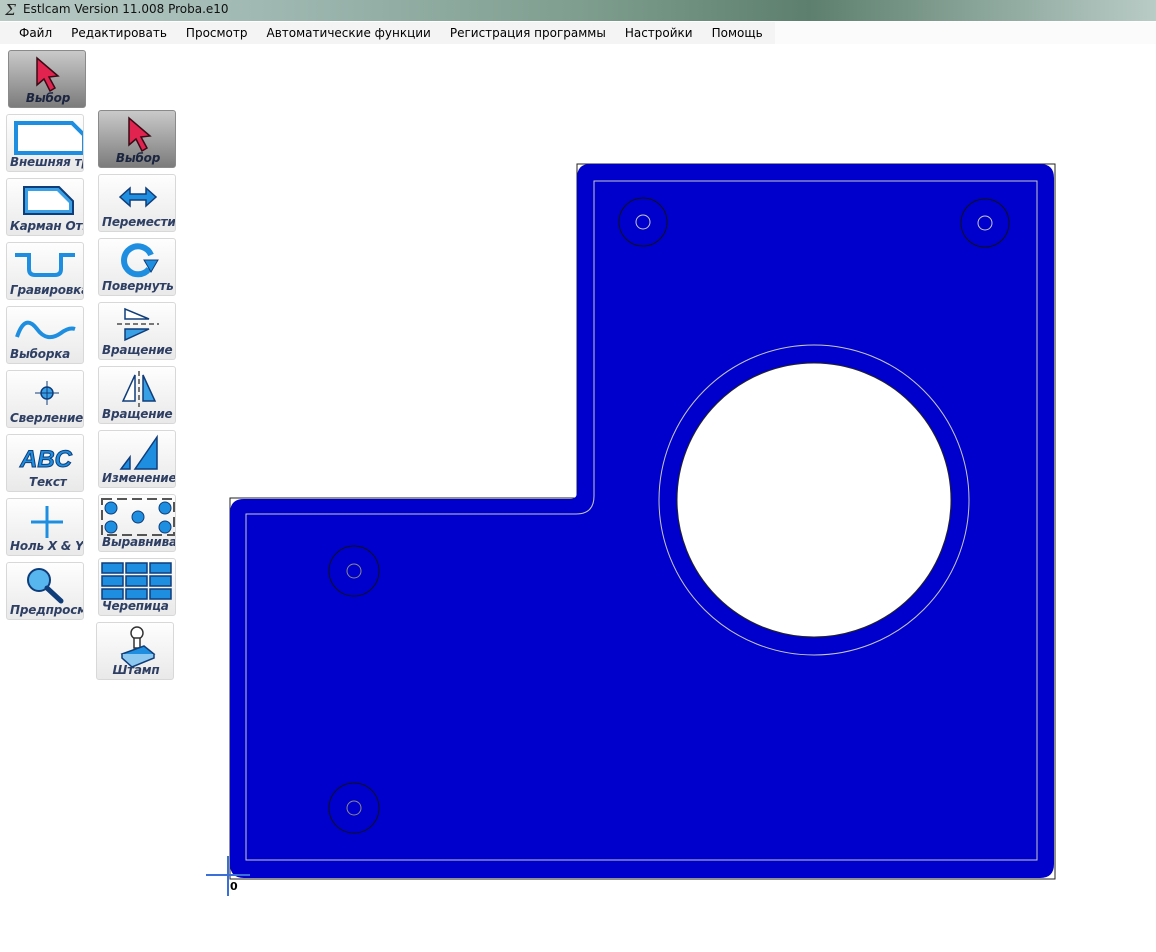 This screenshot has width=1156, height=952. Describe the element at coordinates (814, 500) in the screenshot. I see `big-hole-edge` at that location.